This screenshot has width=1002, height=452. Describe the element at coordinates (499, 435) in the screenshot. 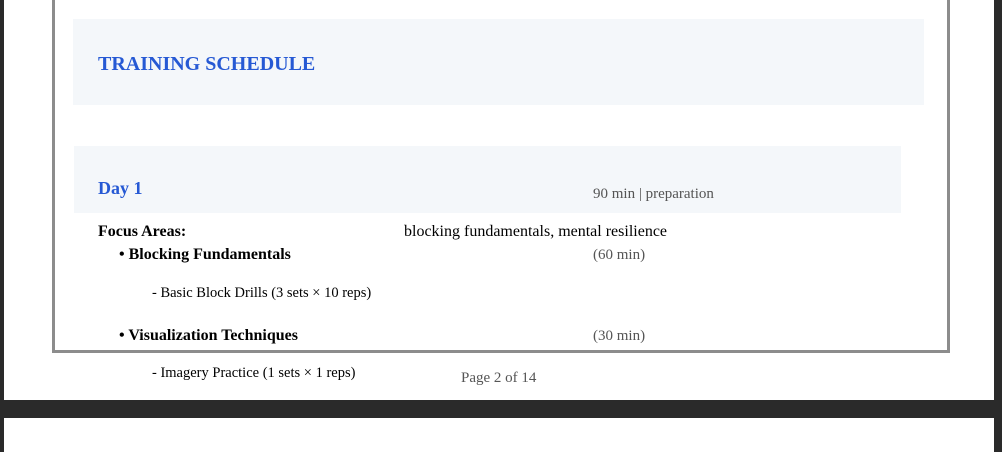

I see `next-page` at that location.